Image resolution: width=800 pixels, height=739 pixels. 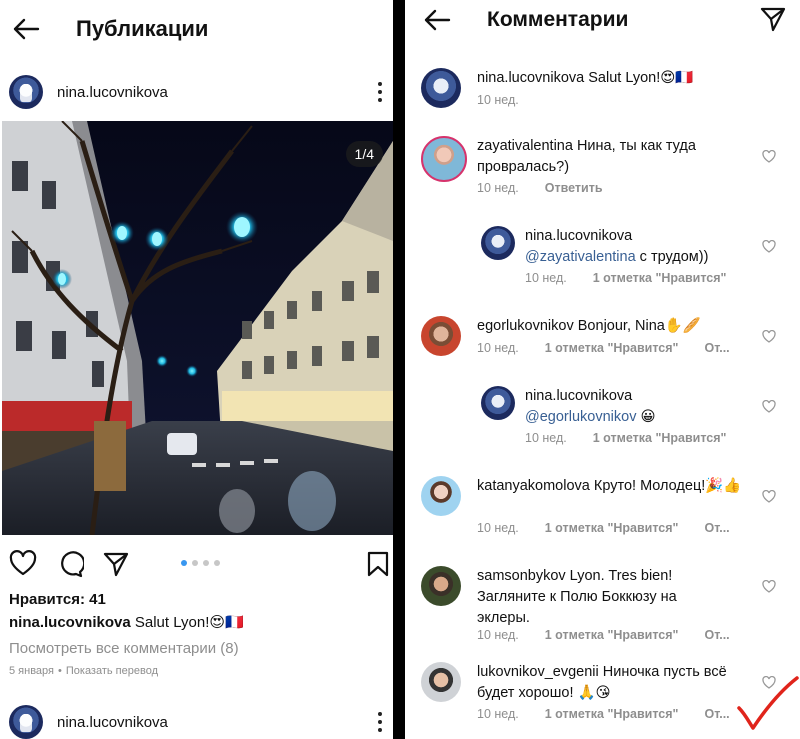 What do you see at coordinates (200, 563) in the screenshot?
I see `carousel-dots` at bounding box center [200, 563].